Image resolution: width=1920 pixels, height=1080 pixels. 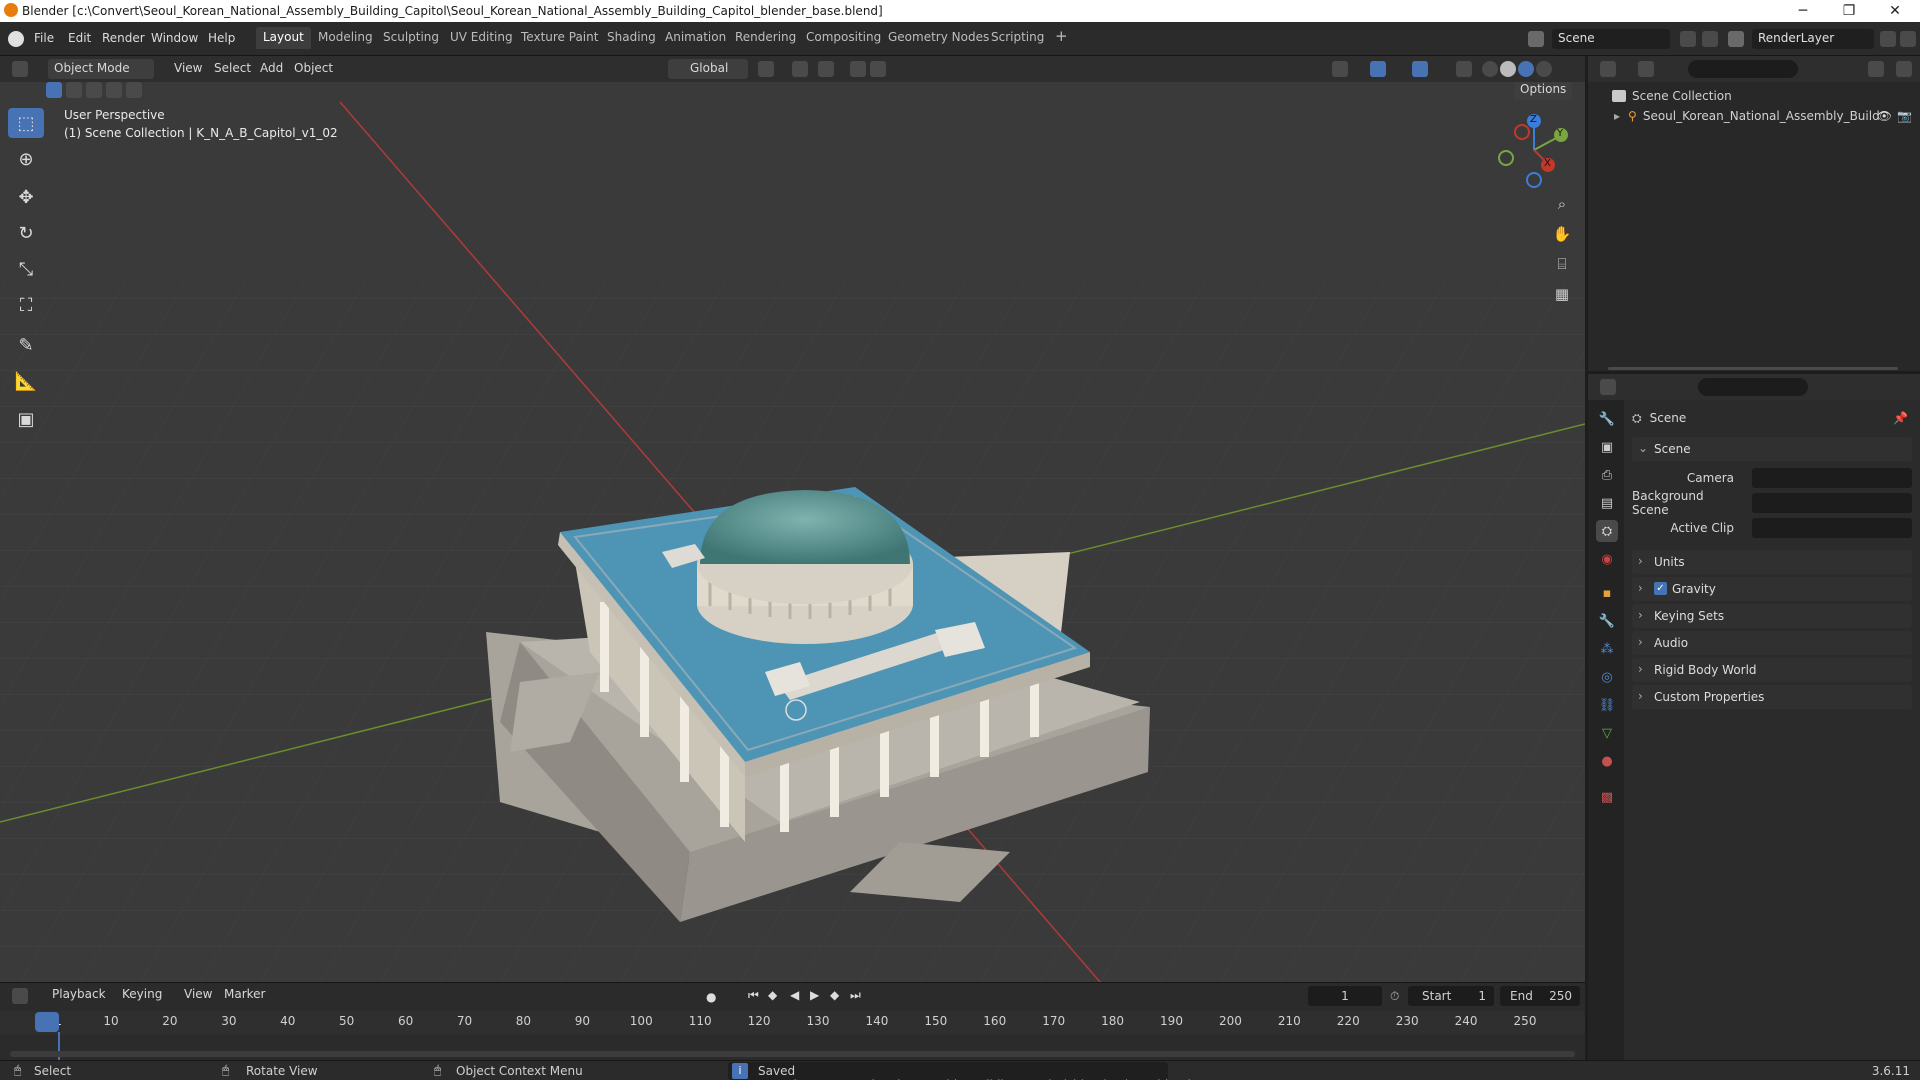 I want to click on physics-tab-icon: ◎, so click(x=1607, y=677).